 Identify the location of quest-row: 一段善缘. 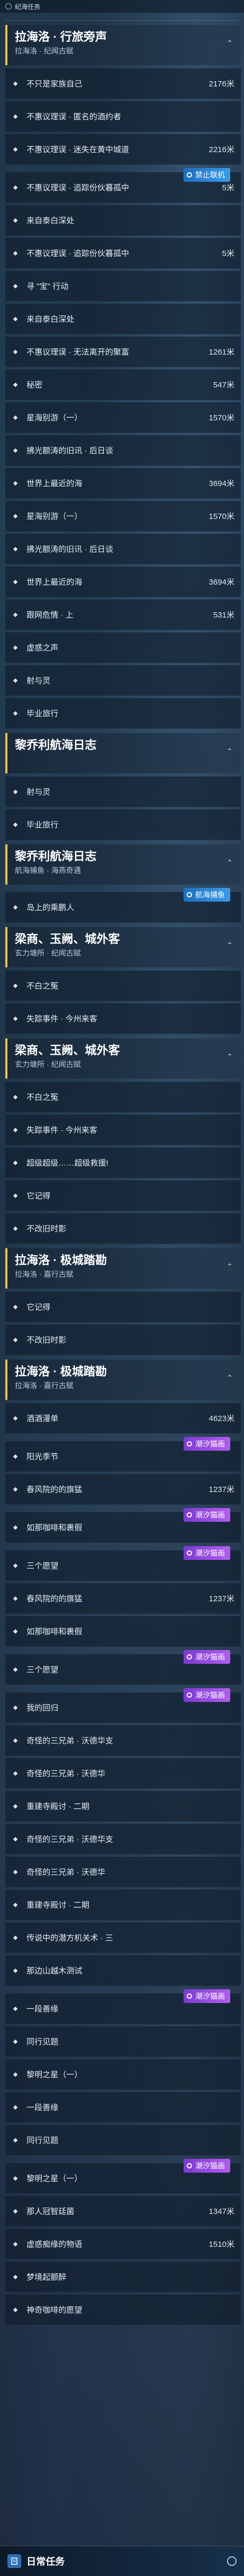
(123, 2107).